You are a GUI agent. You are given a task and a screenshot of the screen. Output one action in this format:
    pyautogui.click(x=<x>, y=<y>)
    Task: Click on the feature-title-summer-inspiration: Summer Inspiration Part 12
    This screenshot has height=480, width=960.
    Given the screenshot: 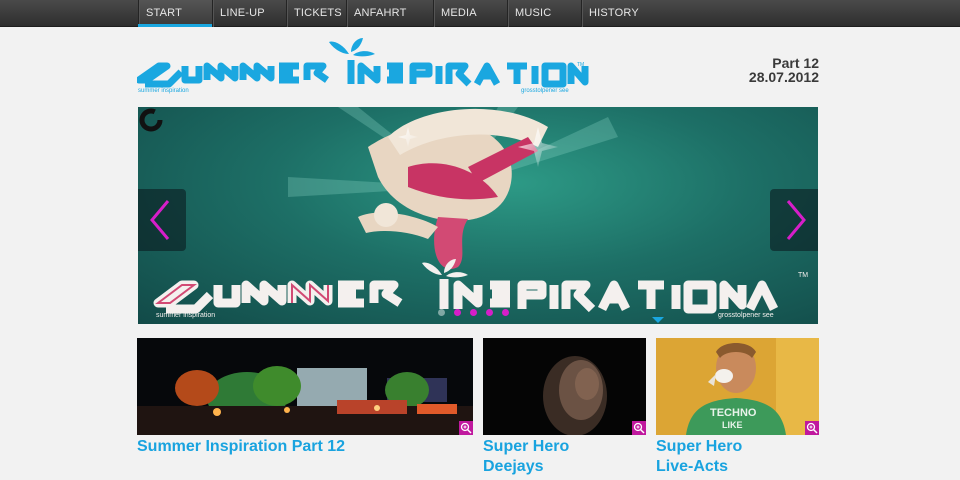 What is the action you would take?
    pyautogui.click(x=305, y=447)
    